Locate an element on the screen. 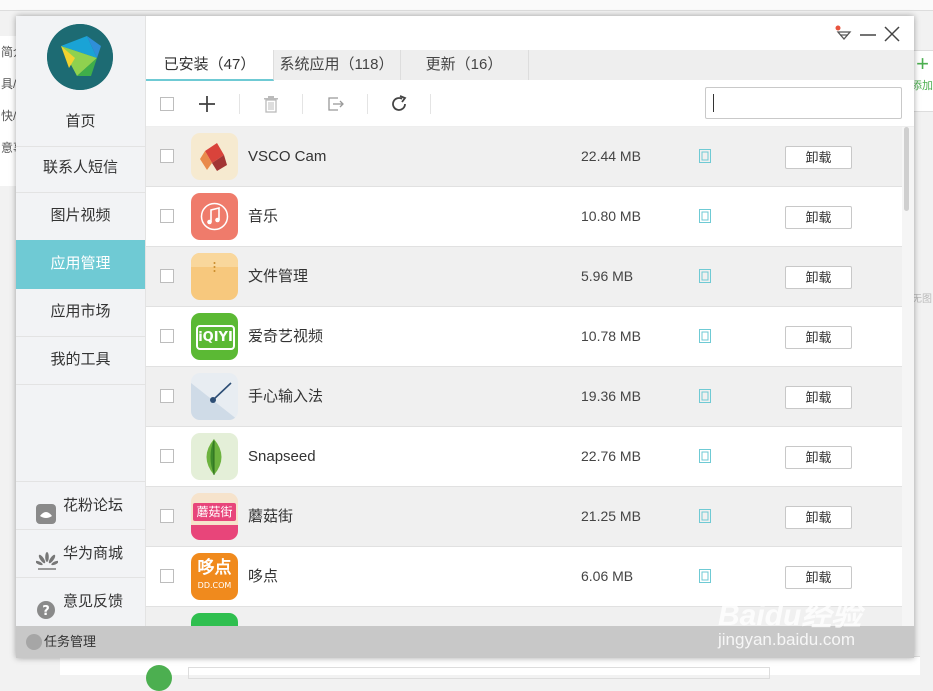 This screenshot has height=691, width=933. app-name: 哆点 is located at coordinates (263, 576).